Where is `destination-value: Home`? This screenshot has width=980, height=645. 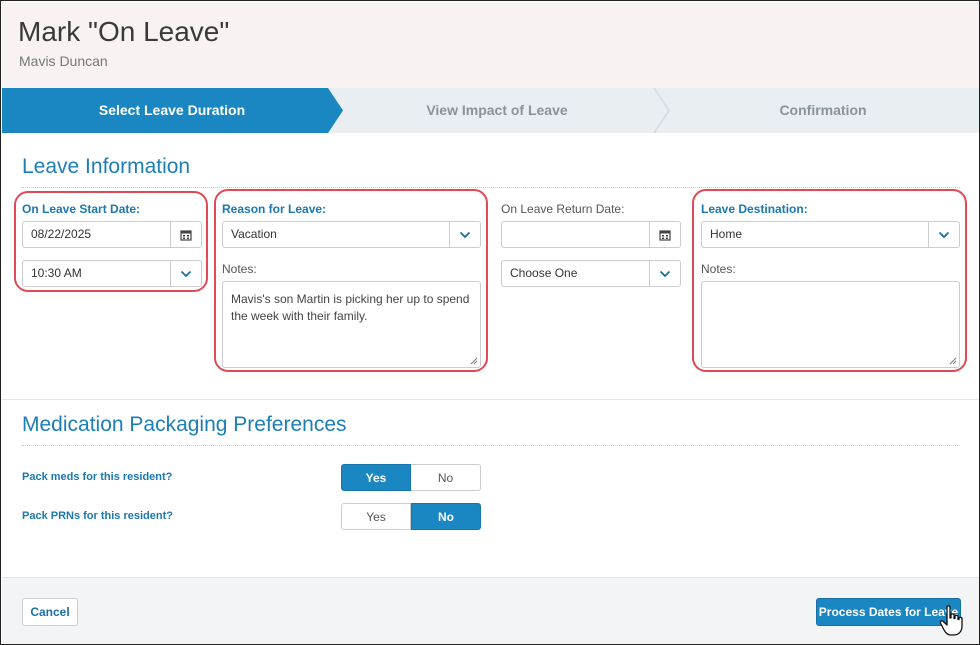 destination-value: Home is located at coordinates (726, 234).